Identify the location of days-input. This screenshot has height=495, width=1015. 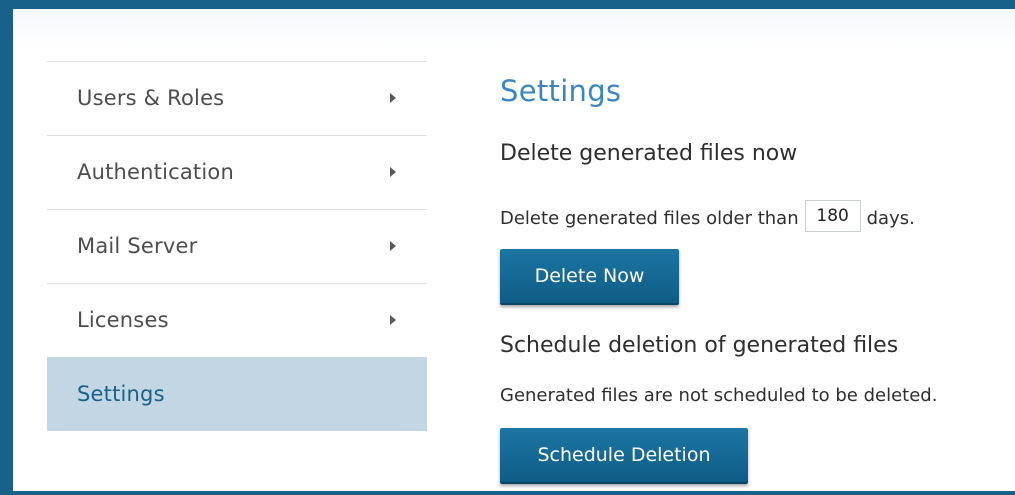
(832, 216).